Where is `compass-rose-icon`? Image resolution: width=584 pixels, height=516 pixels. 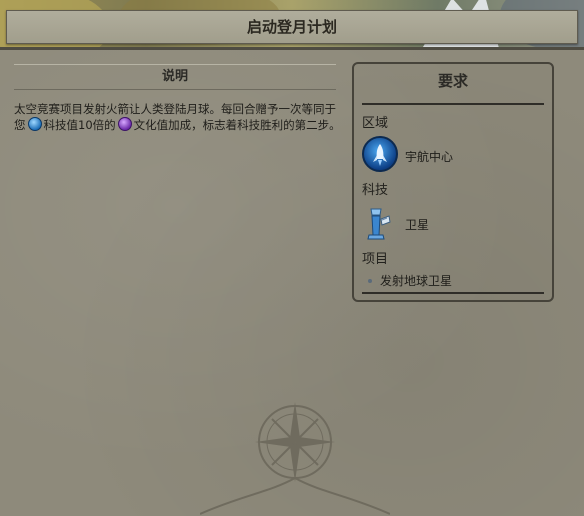
compass-rose-icon is located at coordinates (295, 458).